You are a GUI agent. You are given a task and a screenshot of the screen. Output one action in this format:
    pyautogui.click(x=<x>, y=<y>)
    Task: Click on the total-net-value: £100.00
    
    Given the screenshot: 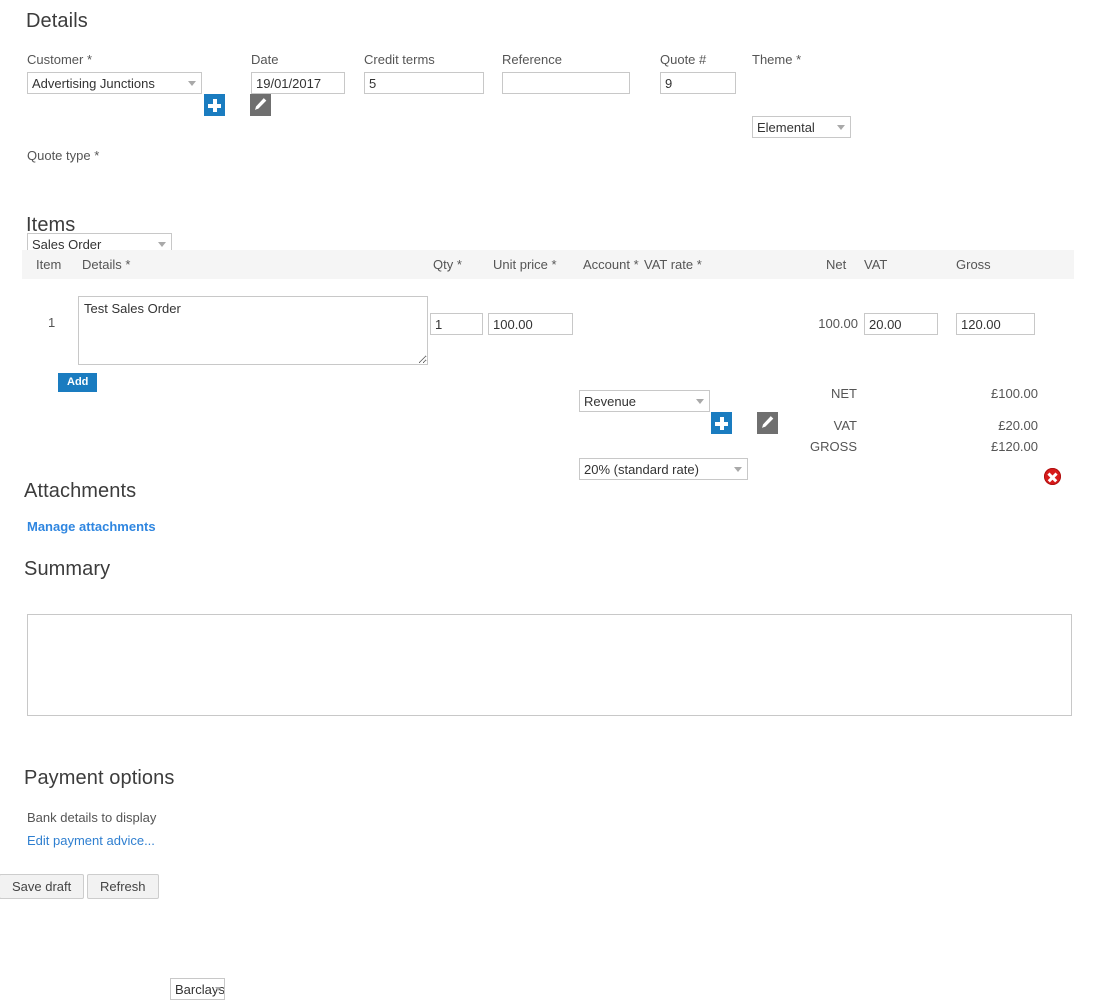 What is the action you would take?
    pyautogui.click(x=1014, y=393)
    